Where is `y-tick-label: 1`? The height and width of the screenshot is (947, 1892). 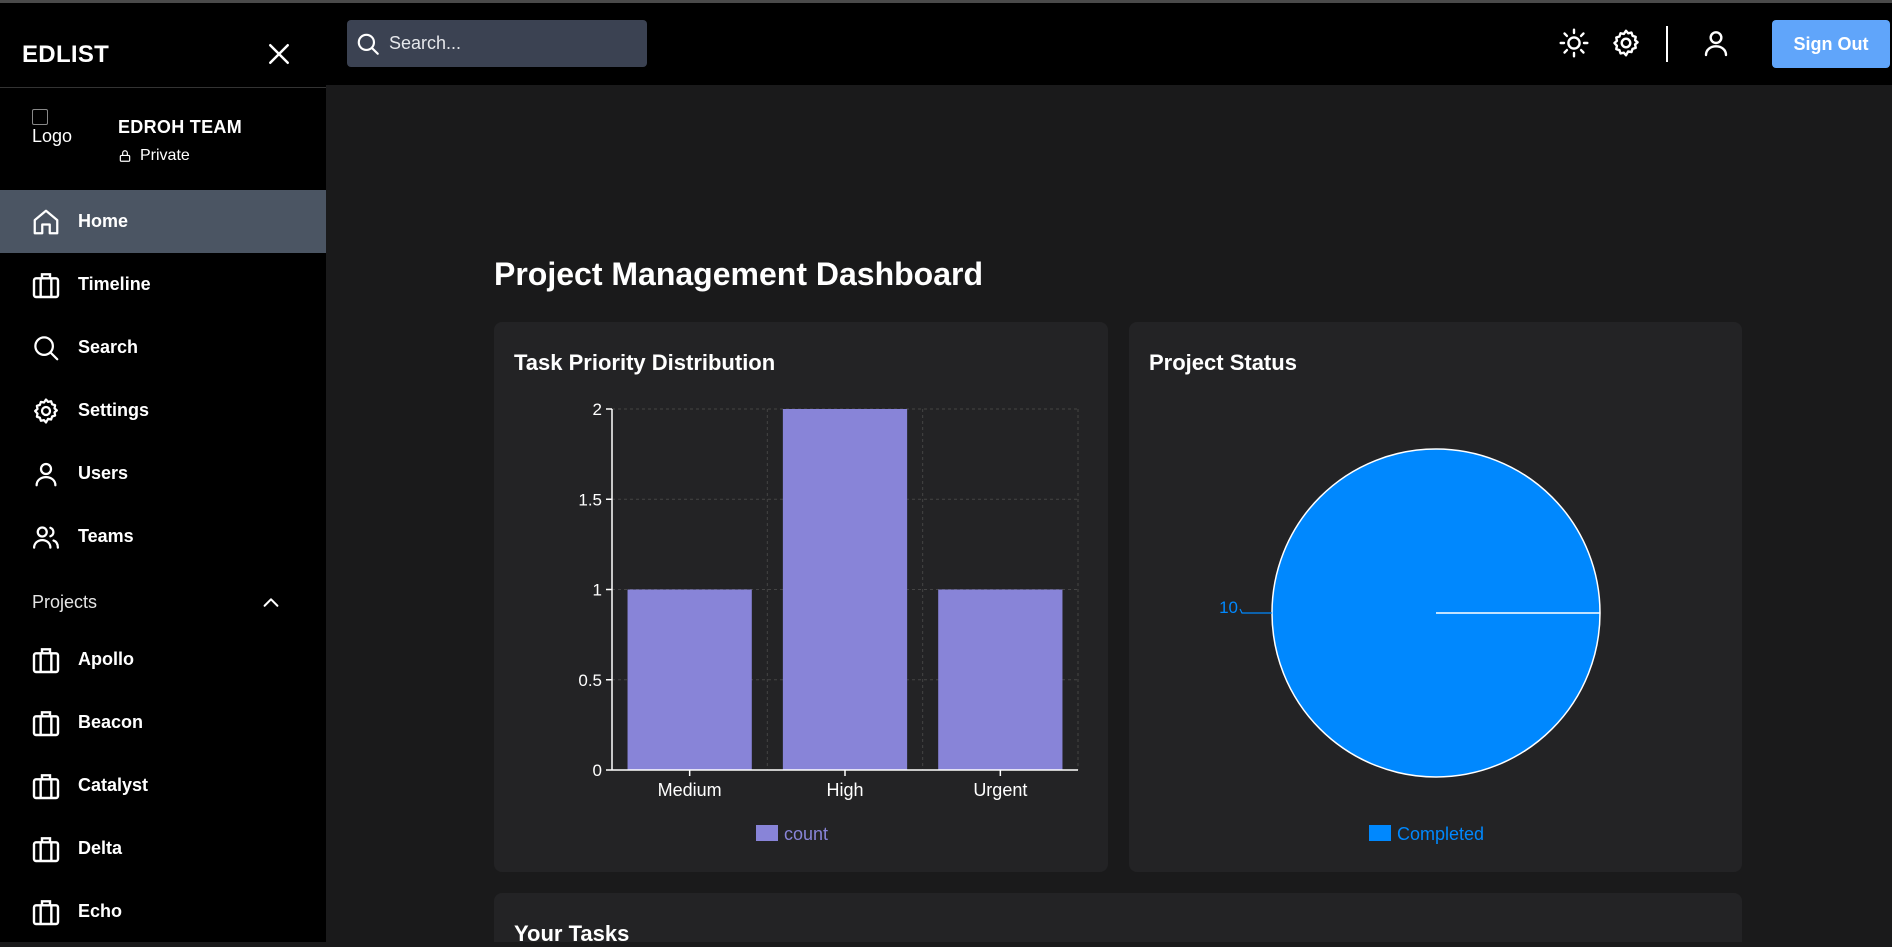
y-tick-label: 1 is located at coordinates (597, 590).